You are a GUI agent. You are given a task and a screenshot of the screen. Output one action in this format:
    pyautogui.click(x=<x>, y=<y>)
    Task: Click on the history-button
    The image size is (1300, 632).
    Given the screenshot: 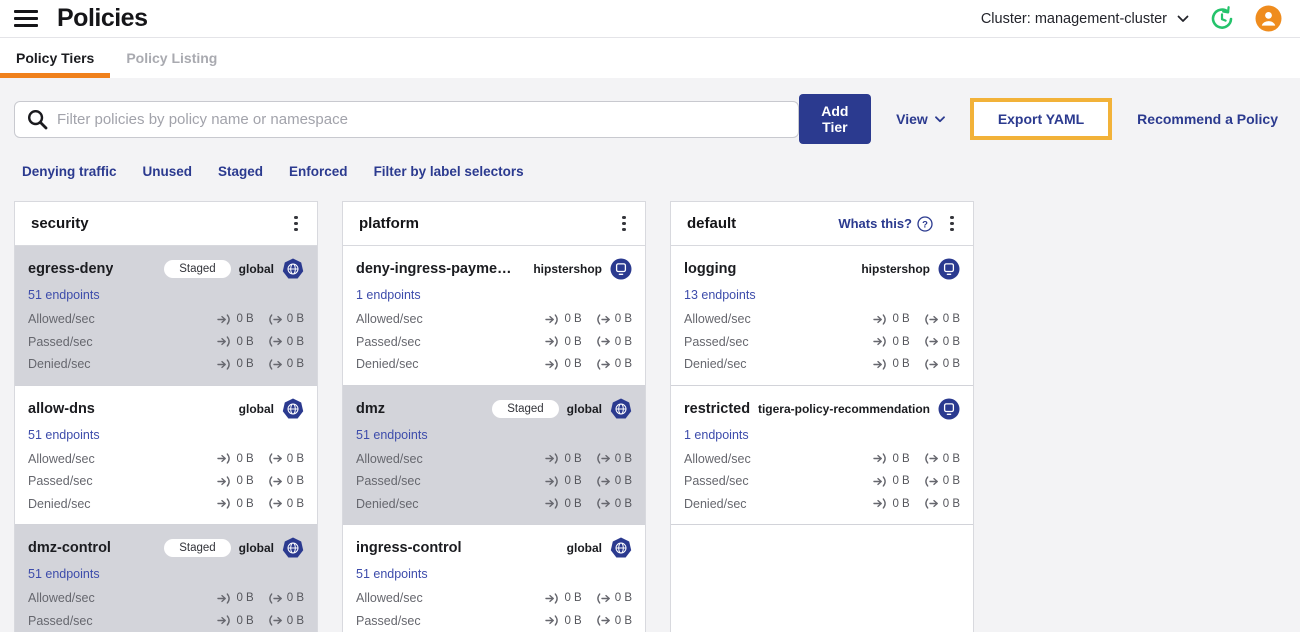 What is the action you would take?
    pyautogui.click(x=1222, y=18)
    